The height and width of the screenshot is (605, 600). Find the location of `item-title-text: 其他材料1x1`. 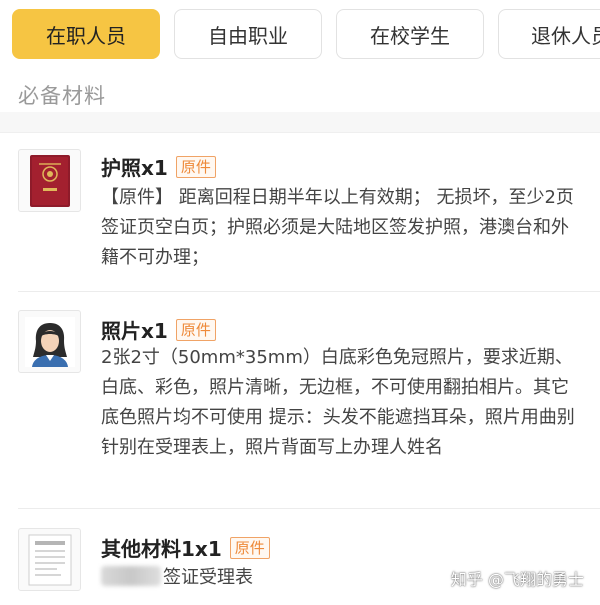

item-title-text: 其他材料1x1 is located at coordinates (161, 549).